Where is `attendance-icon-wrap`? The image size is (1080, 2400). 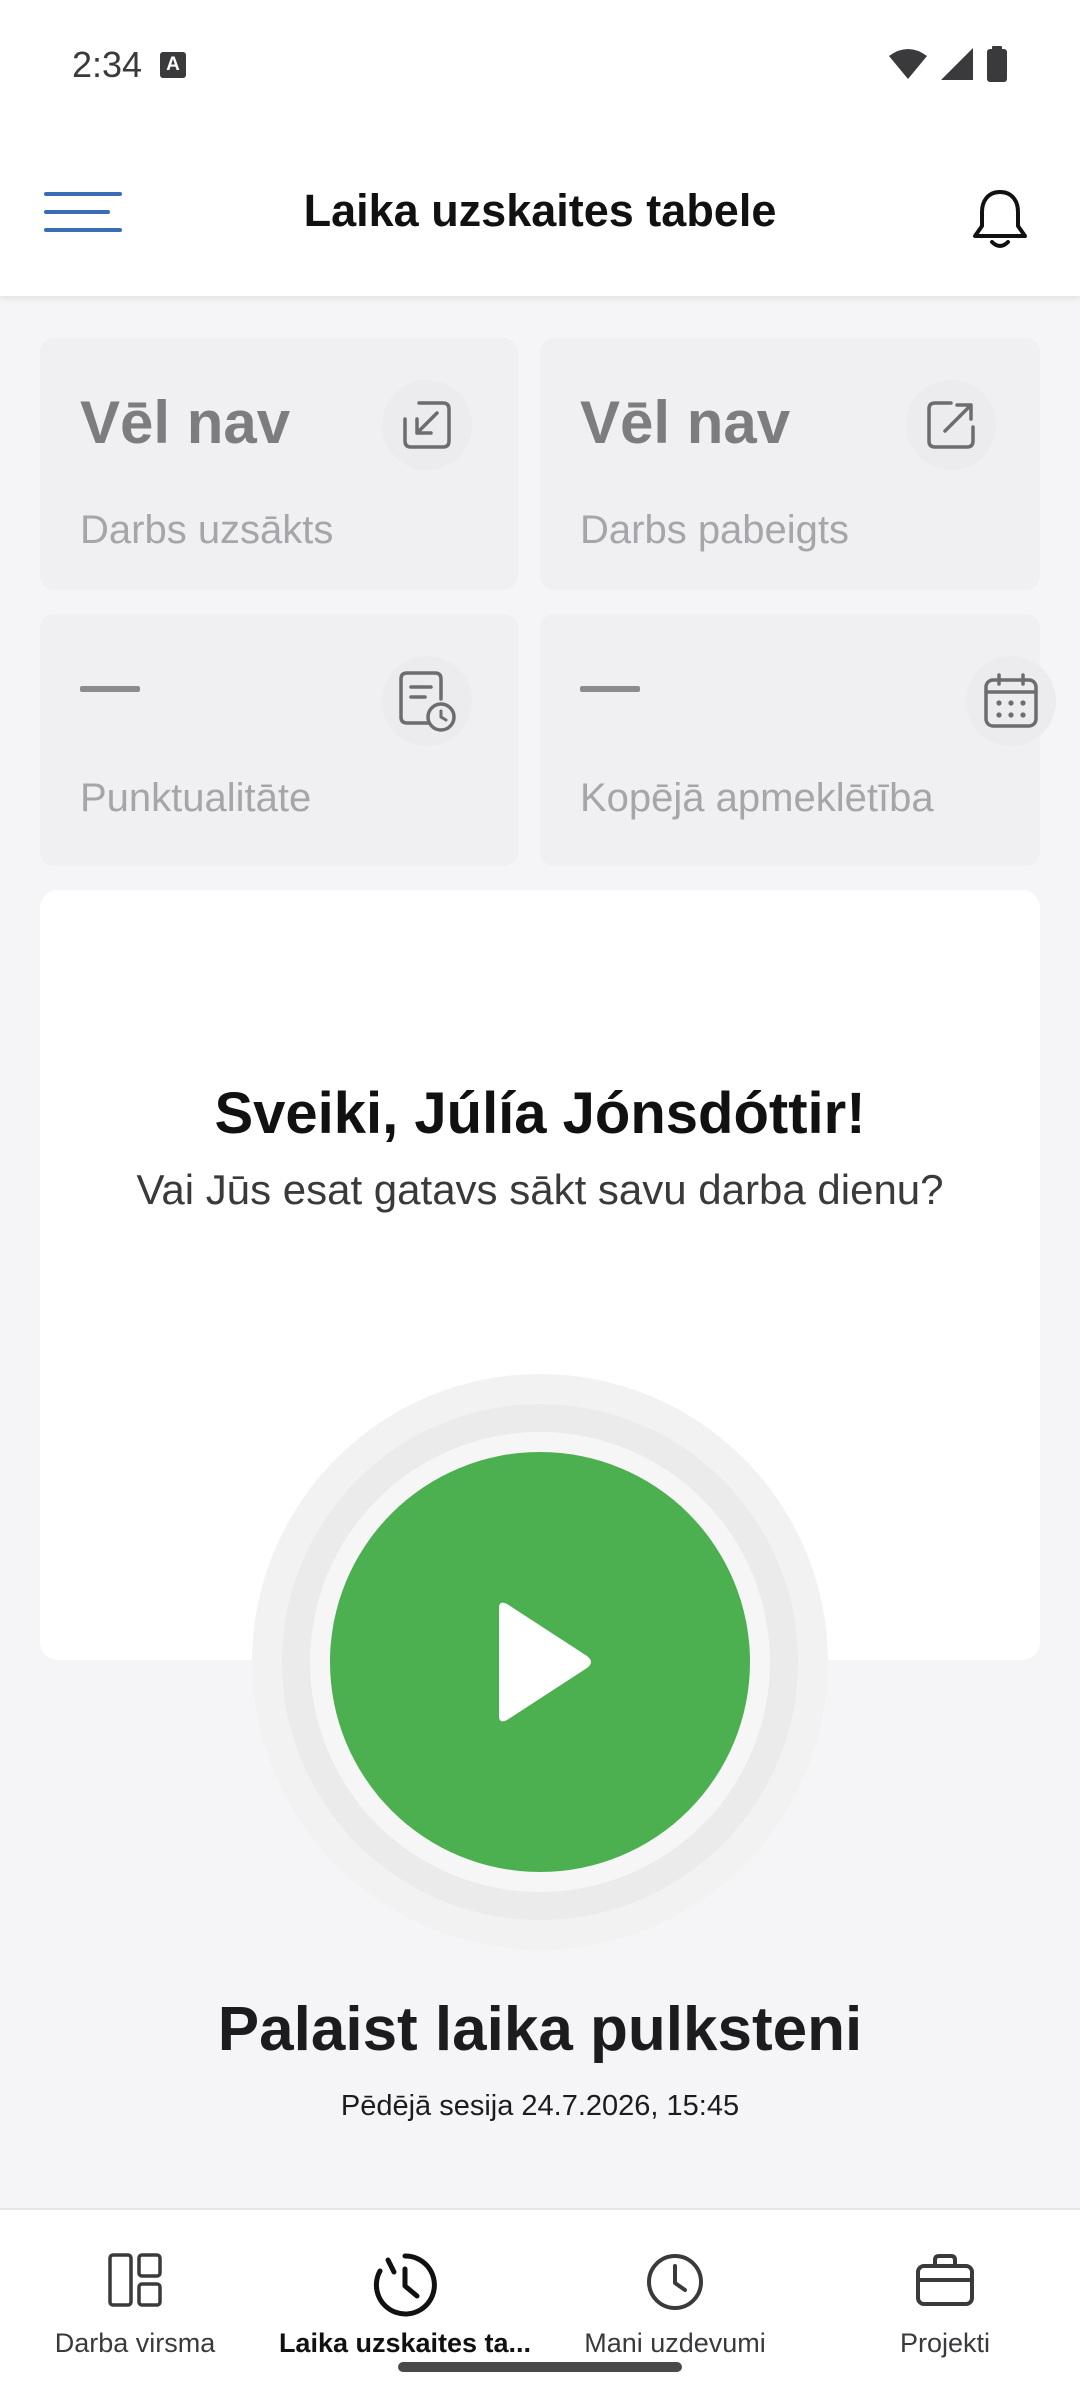 attendance-icon-wrap is located at coordinates (1011, 701).